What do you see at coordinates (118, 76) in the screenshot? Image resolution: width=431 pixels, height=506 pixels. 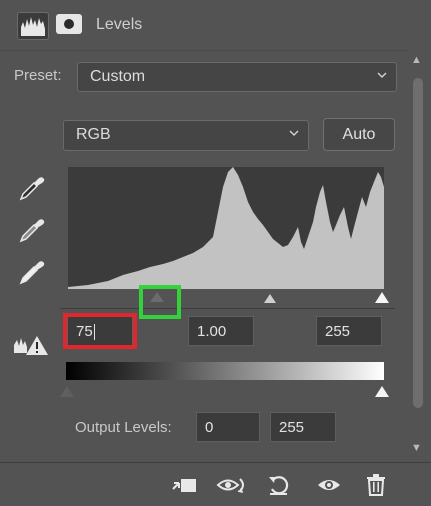 I see `preset-value: Custom` at bounding box center [118, 76].